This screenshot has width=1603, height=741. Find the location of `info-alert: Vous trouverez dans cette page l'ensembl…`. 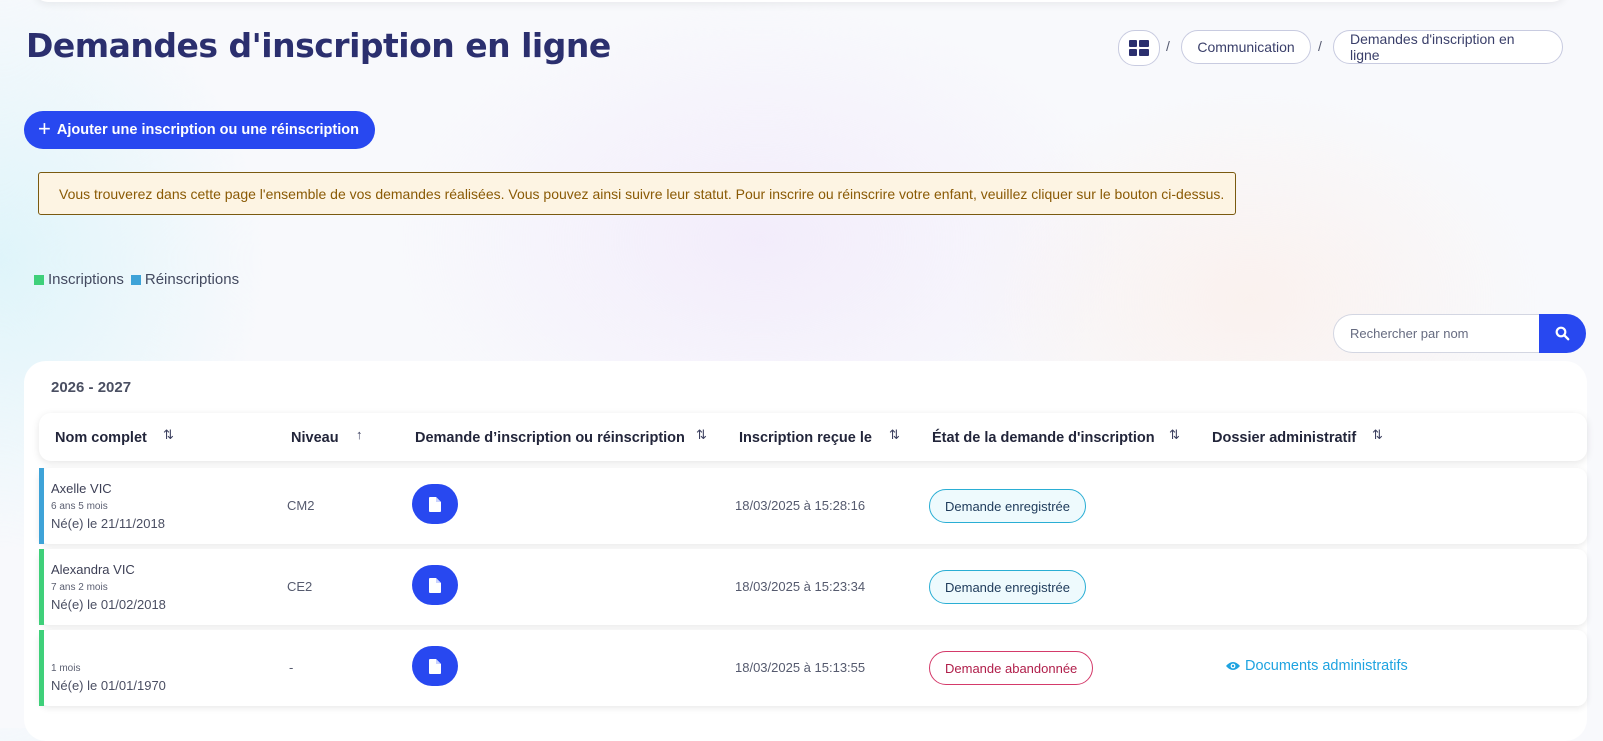

info-alert: Vous trouverez dans cette page l'ensembl… is located at coordinates (637, 193).